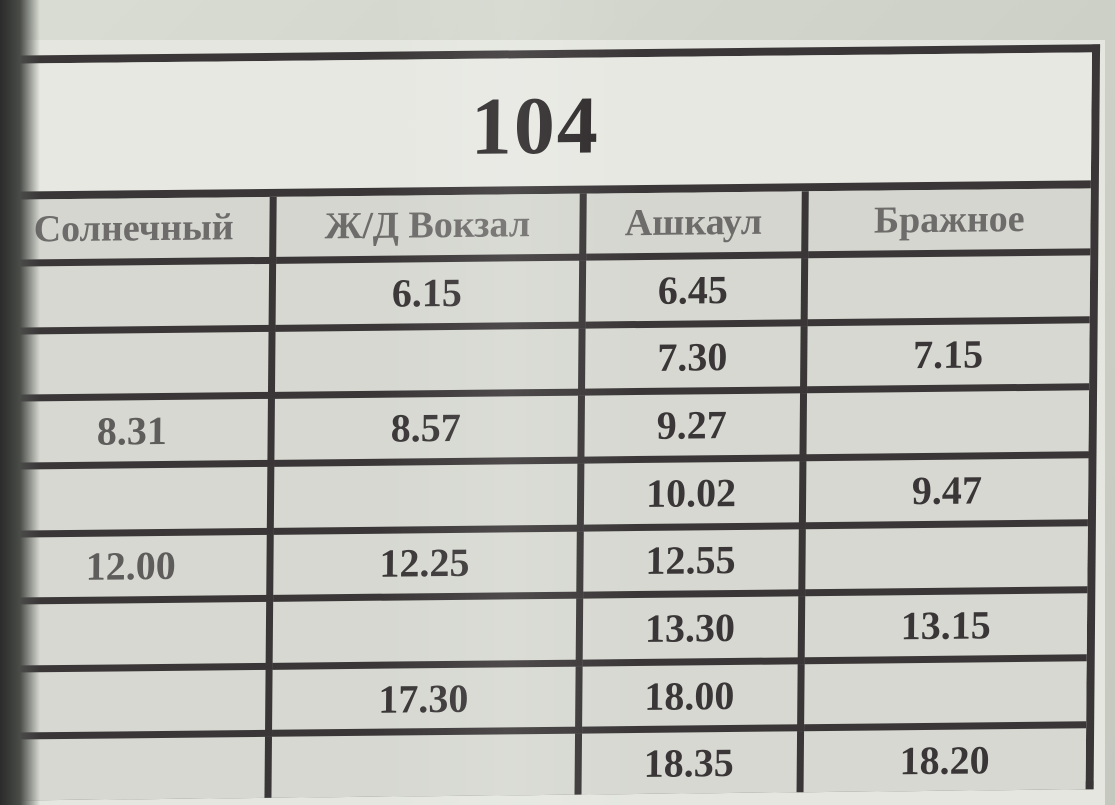 The image size is (1115, 805). I want to click on timetable-row: 10.02 9.47, so click(544, 494).